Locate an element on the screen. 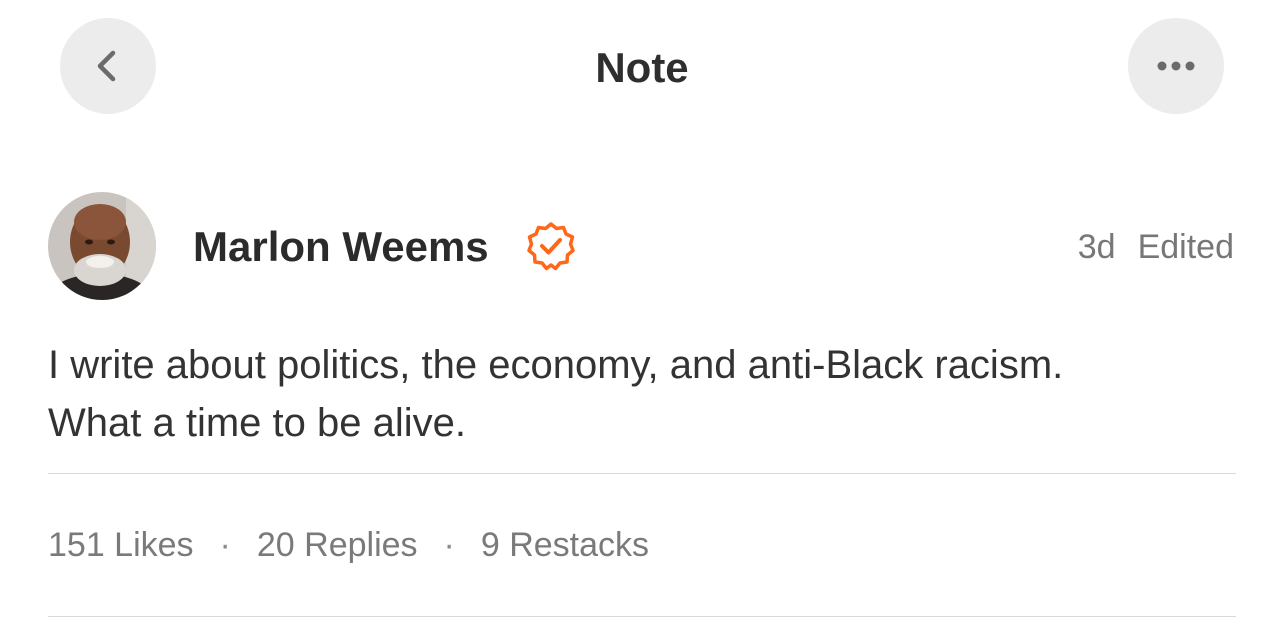  page-title: Note is located at coordinates (642, 67).